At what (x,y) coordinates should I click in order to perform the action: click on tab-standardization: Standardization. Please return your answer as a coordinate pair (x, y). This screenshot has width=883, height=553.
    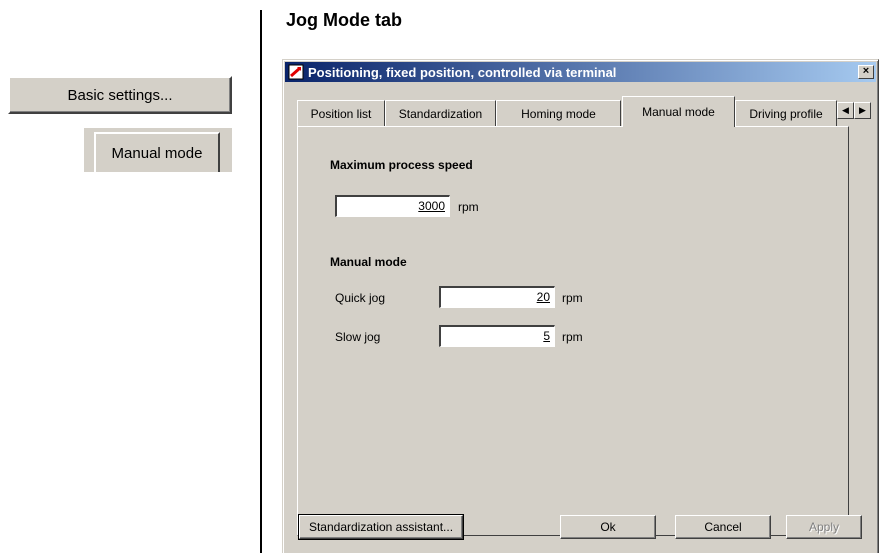
    Looking at the image, I should click on (440, 113).